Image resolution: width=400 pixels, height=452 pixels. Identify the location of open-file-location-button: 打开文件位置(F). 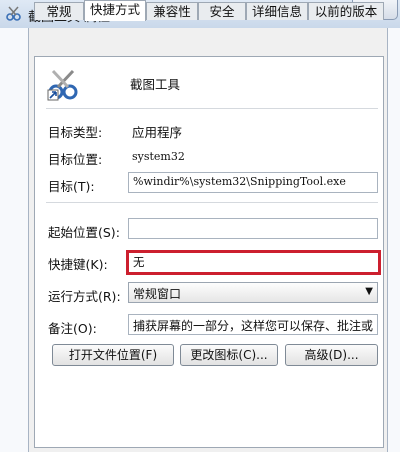
(113, 355).